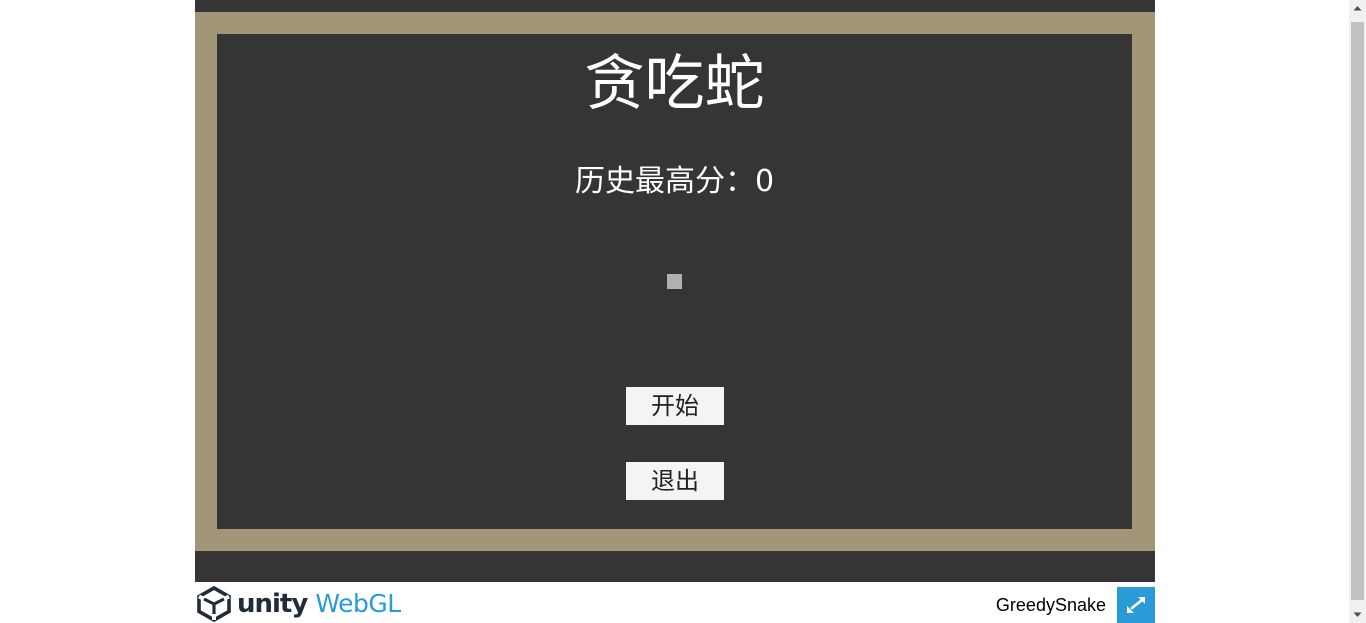 This screenshot has height=623, width=1366. Describe the element at coordinates (675, 602) in the screenshot. I see `unity-footer: unity WebGL GreedySnake` at that location.